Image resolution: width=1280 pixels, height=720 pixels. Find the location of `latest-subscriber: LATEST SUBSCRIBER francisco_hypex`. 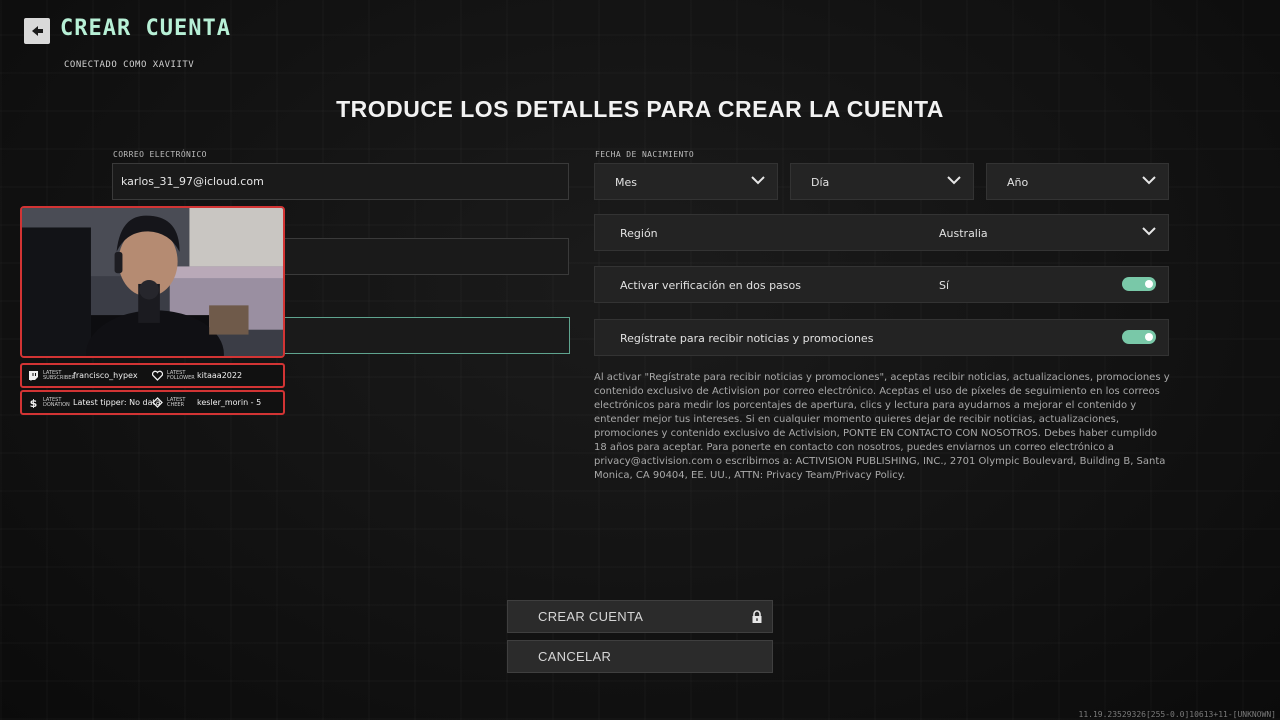

latest-subscriber: LATEST SUBSCRIBER francisco_hypex is located at coordinates (83, 375).